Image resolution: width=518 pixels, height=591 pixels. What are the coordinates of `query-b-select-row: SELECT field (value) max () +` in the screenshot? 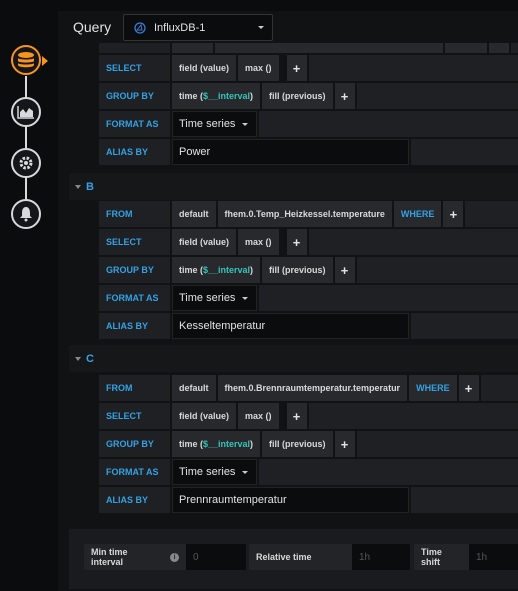 It's located at (308, 242).